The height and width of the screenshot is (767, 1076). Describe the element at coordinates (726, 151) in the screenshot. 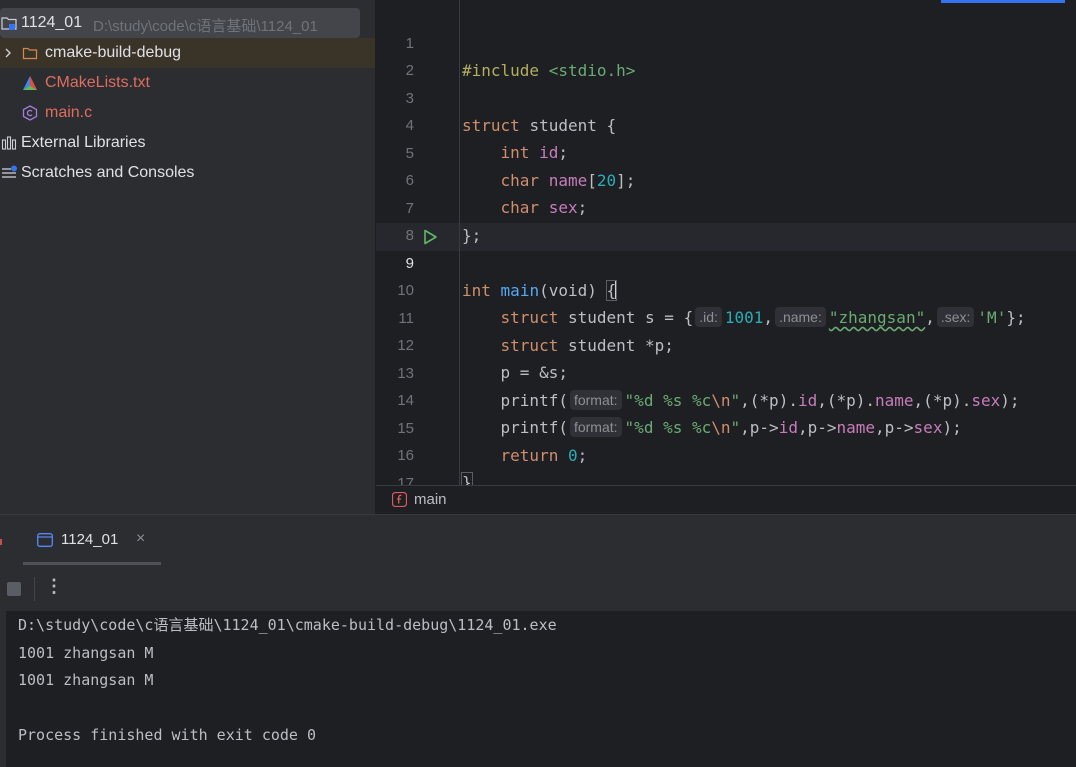

I see `code-line: 5 char name[20];` at that location.